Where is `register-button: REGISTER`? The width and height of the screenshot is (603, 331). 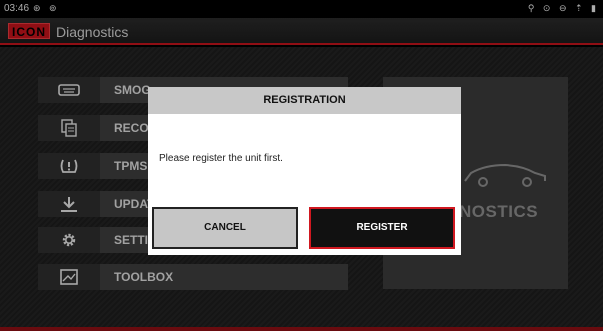
register-button: REGISTER is located at coordinates (382, 228).